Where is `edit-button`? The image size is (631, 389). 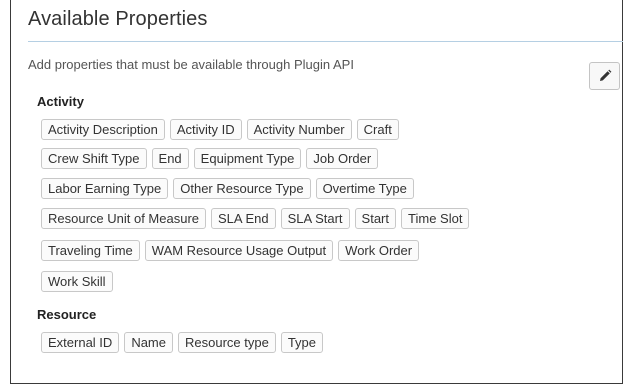
edit-button is located at coordinates (604, 76).